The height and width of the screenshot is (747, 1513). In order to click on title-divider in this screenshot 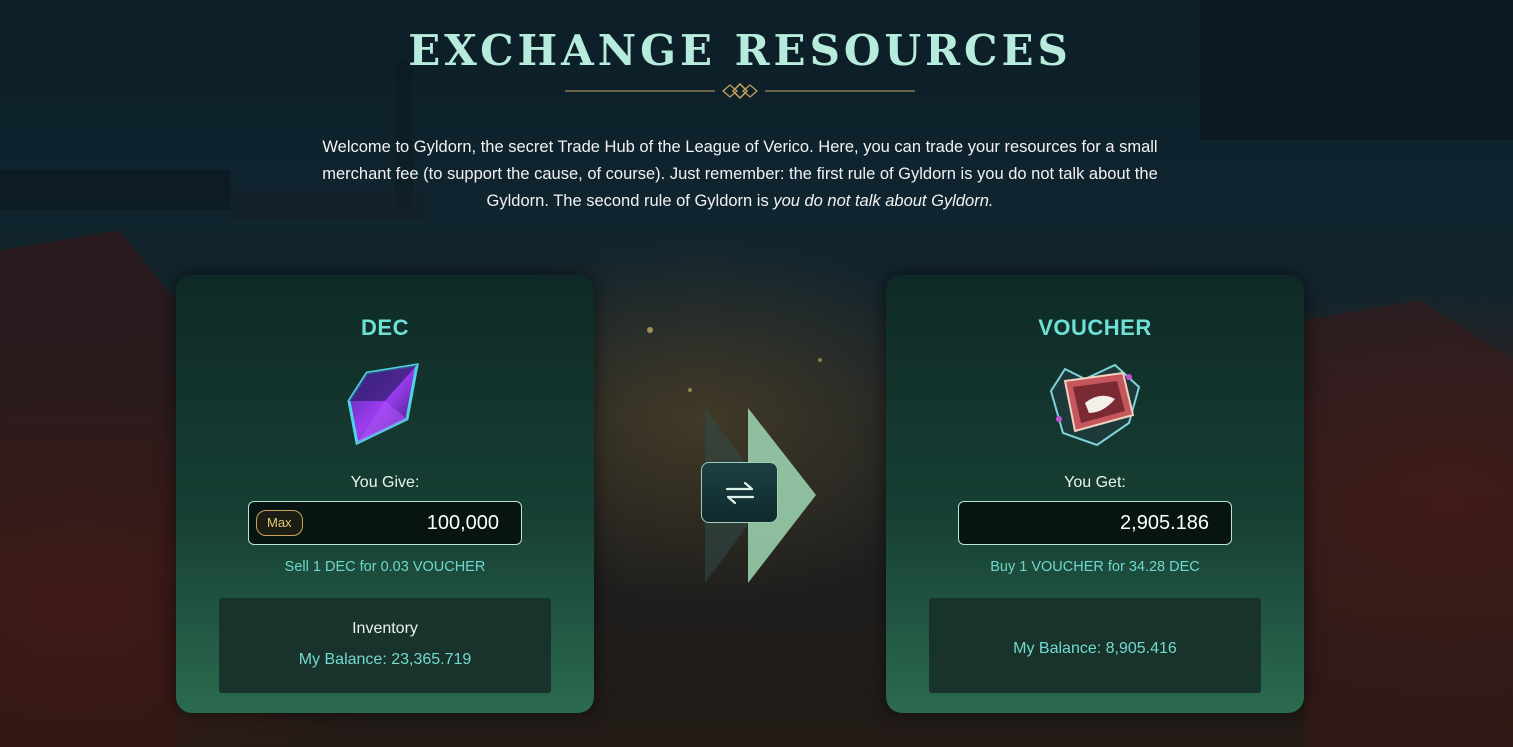, I will do `click(740, 91)`.